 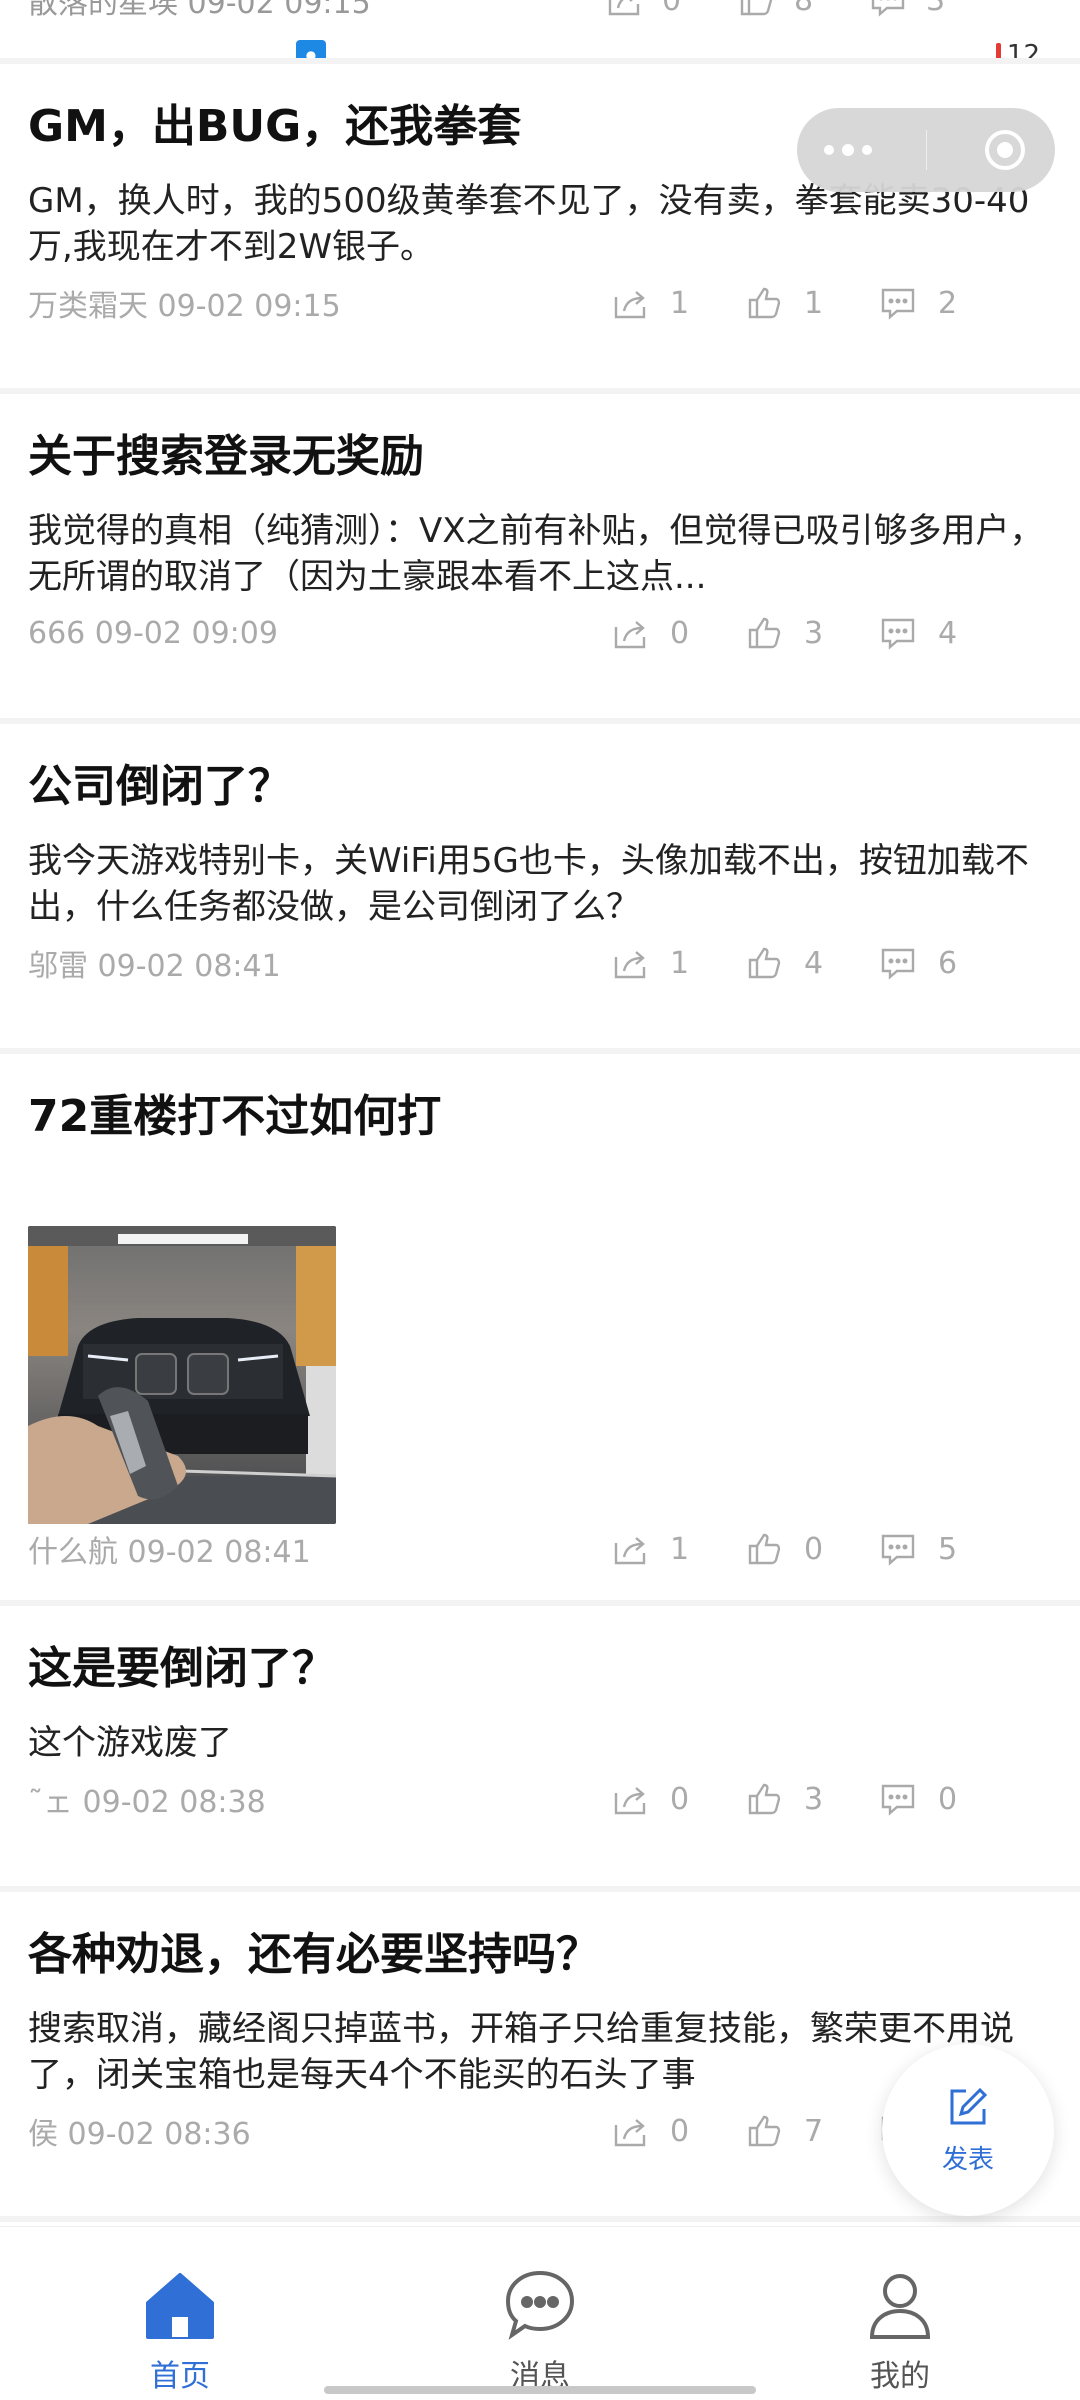 I want to click on like-stat: 0, so click(x=811, y=1549).